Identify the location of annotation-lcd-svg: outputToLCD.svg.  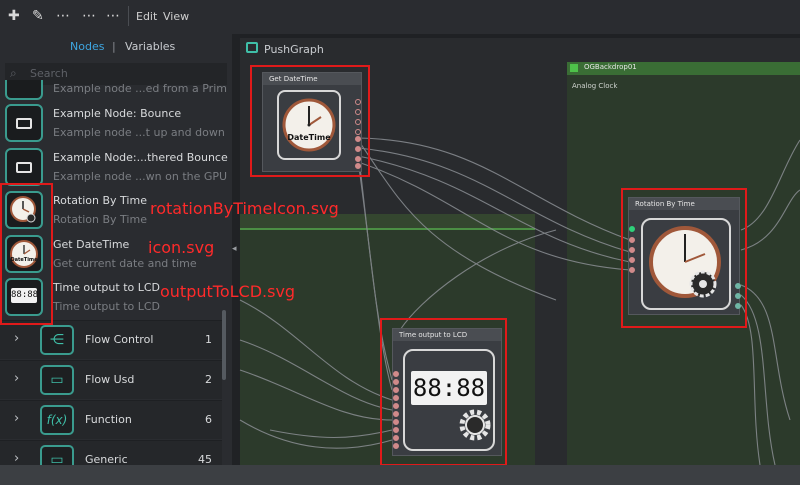
(228, 291).